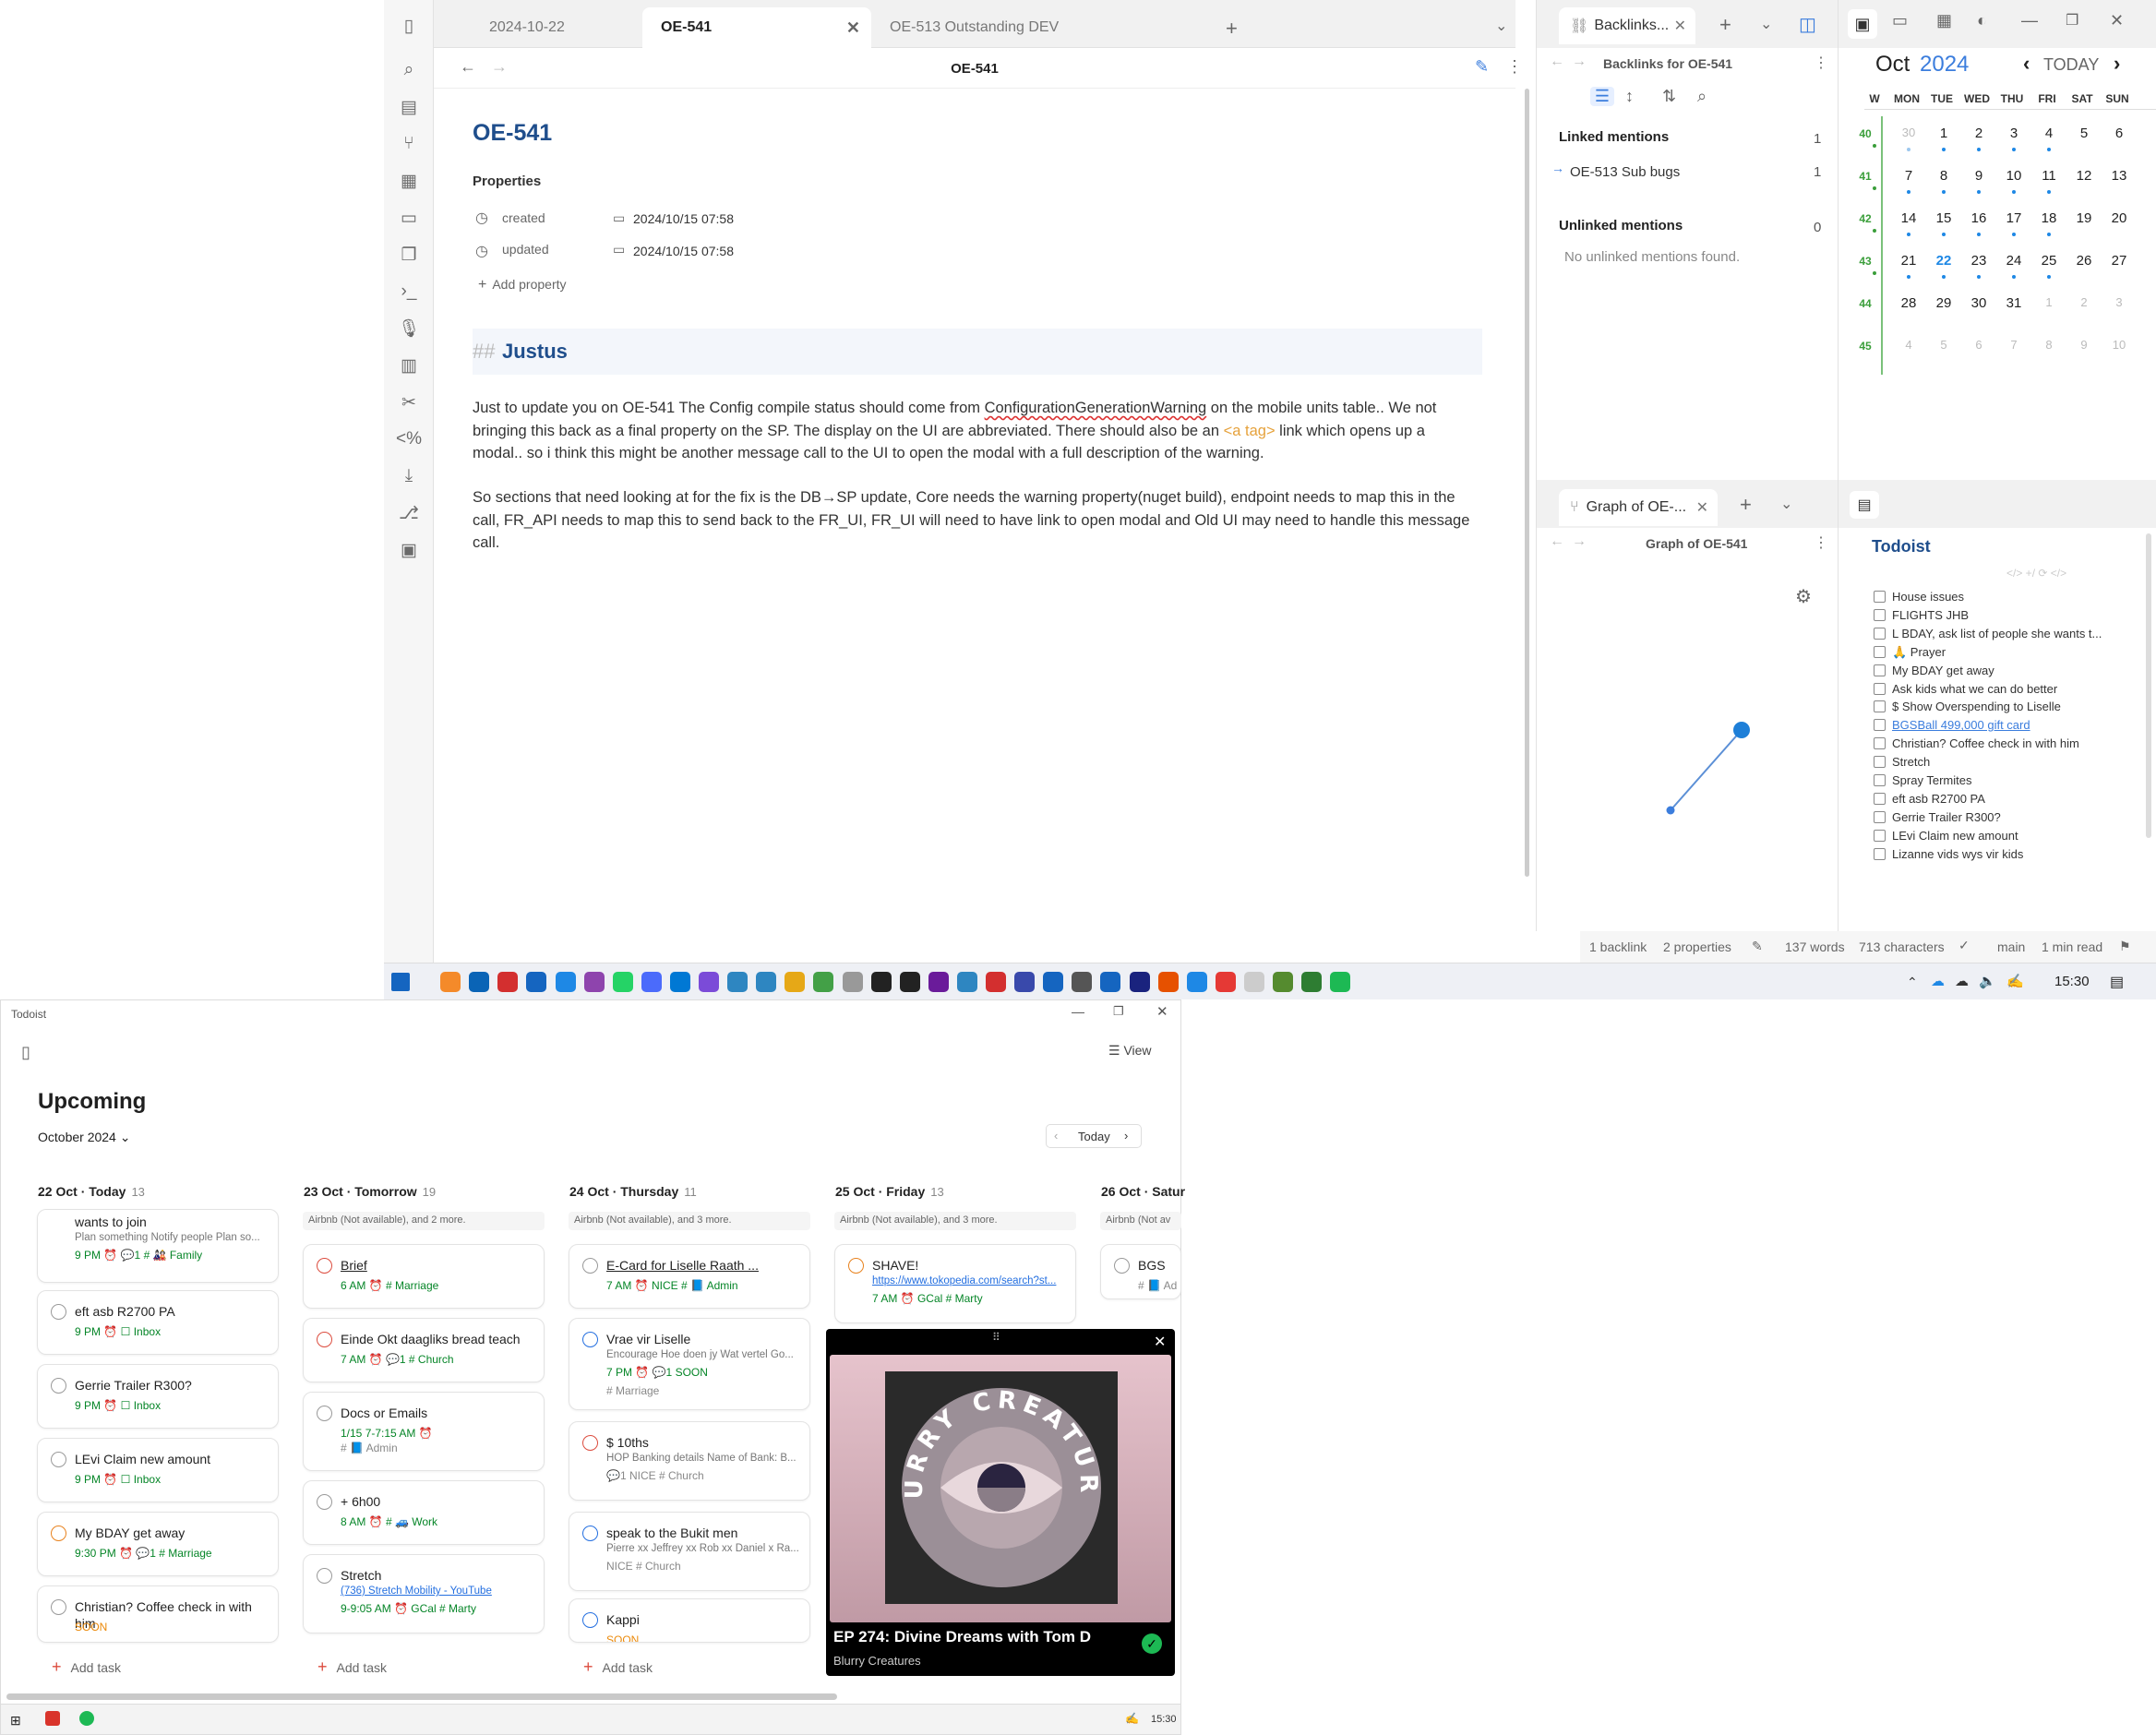 This screenshot has height=1735, width=2156. What do you see at coordinates (1627, 25) in the screenshot?
I see `tab-backlinks: ⛓ Backlinks... ✕` at bounding box center [1627, 25].